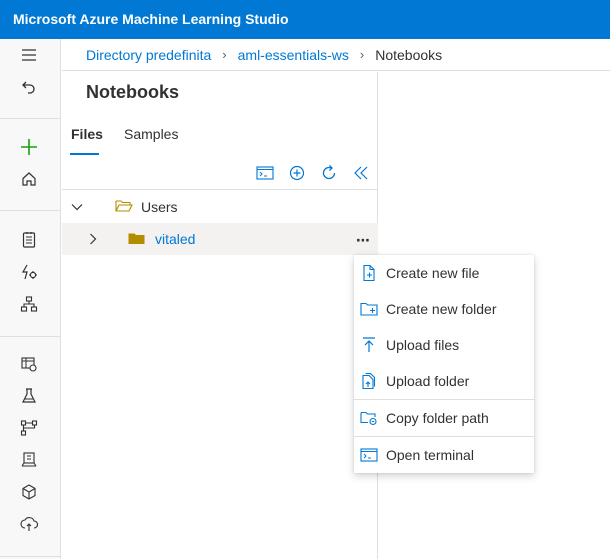  I want to click on toolbar-divider, so click(220, 189).